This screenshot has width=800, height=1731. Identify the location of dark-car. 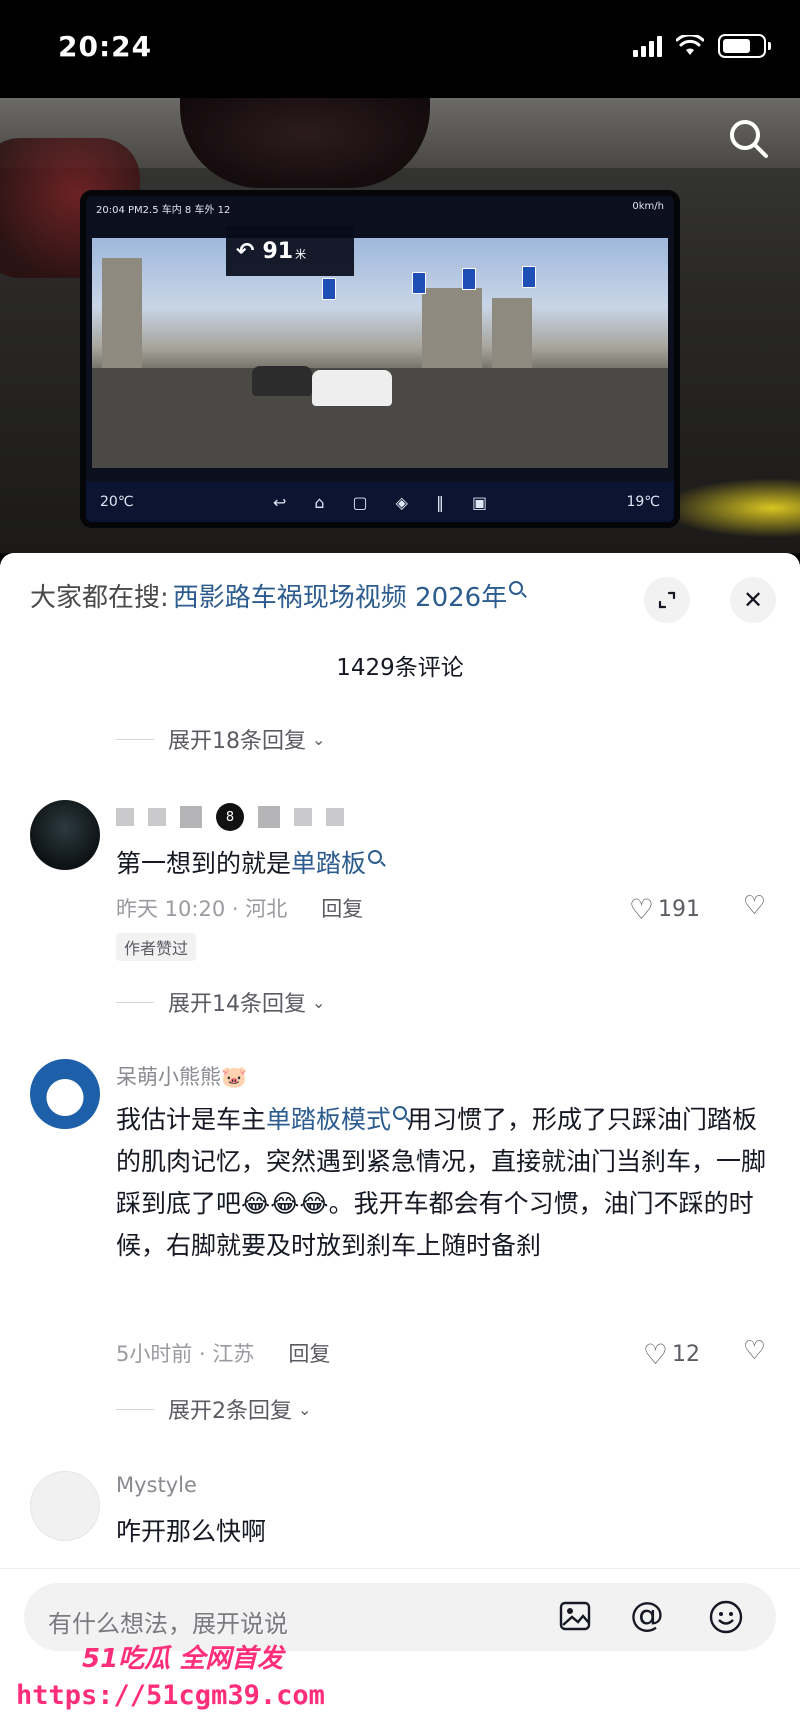
(282, 381).